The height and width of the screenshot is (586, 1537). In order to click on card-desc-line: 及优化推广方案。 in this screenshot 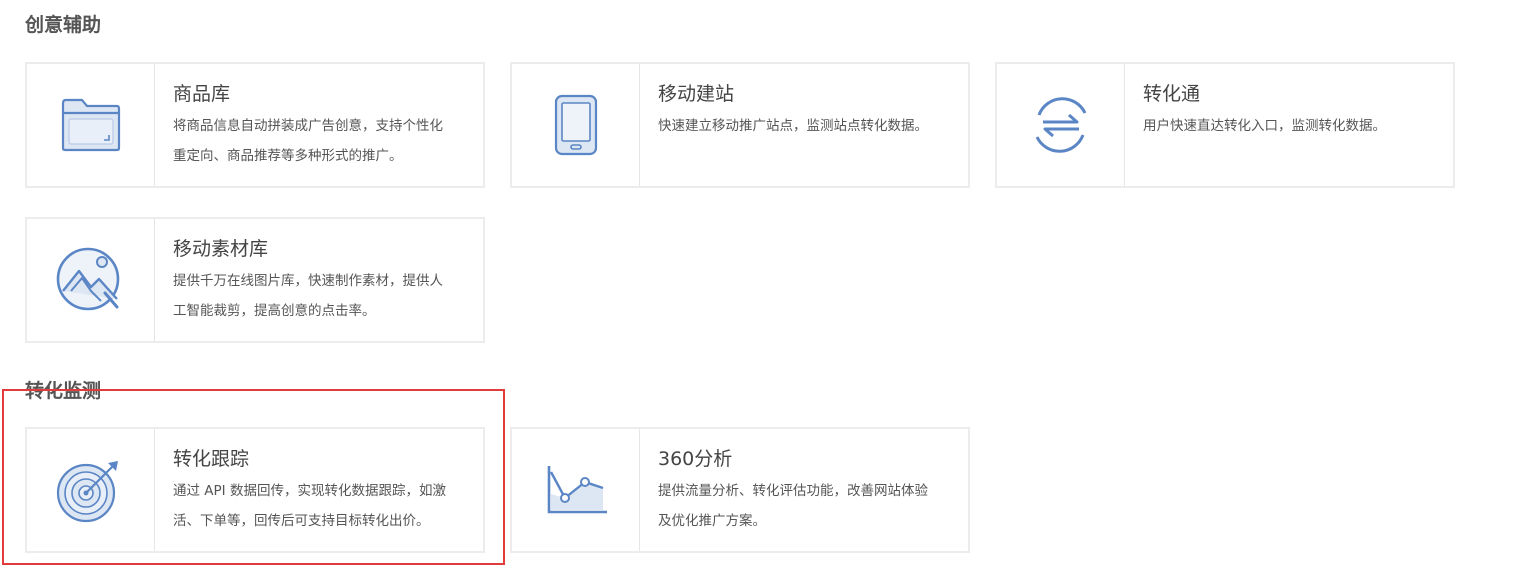, I will do `click(712, 521)`.